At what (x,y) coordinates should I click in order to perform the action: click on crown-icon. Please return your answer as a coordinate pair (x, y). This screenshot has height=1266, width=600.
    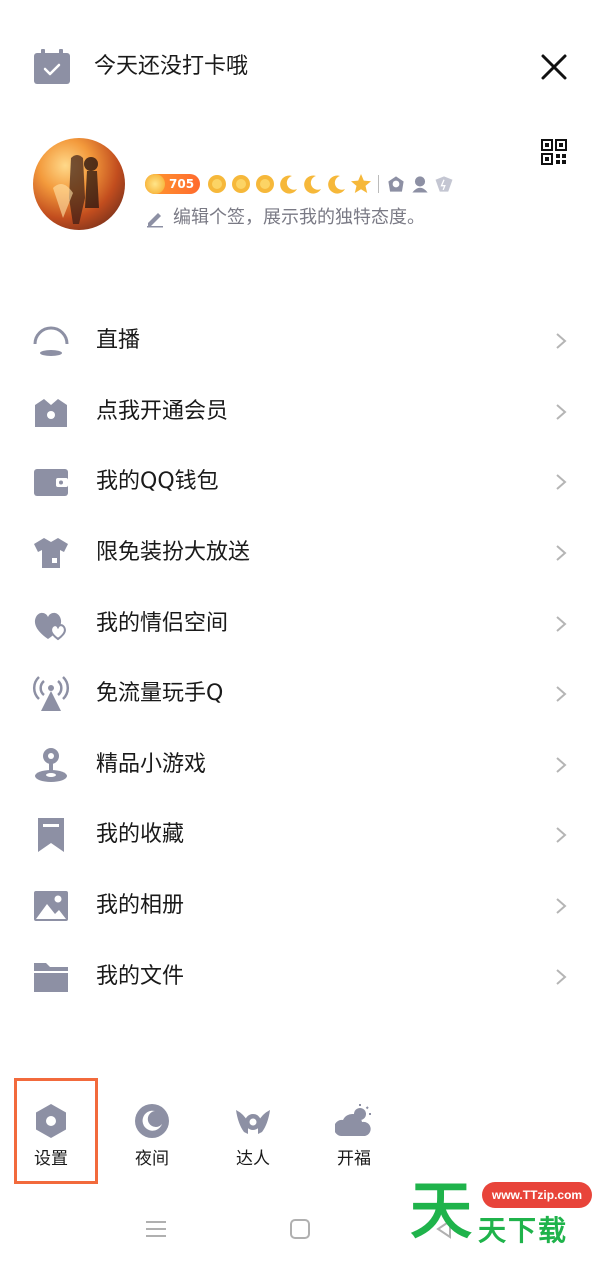
    Looking at the image, I should click on (51, 412).